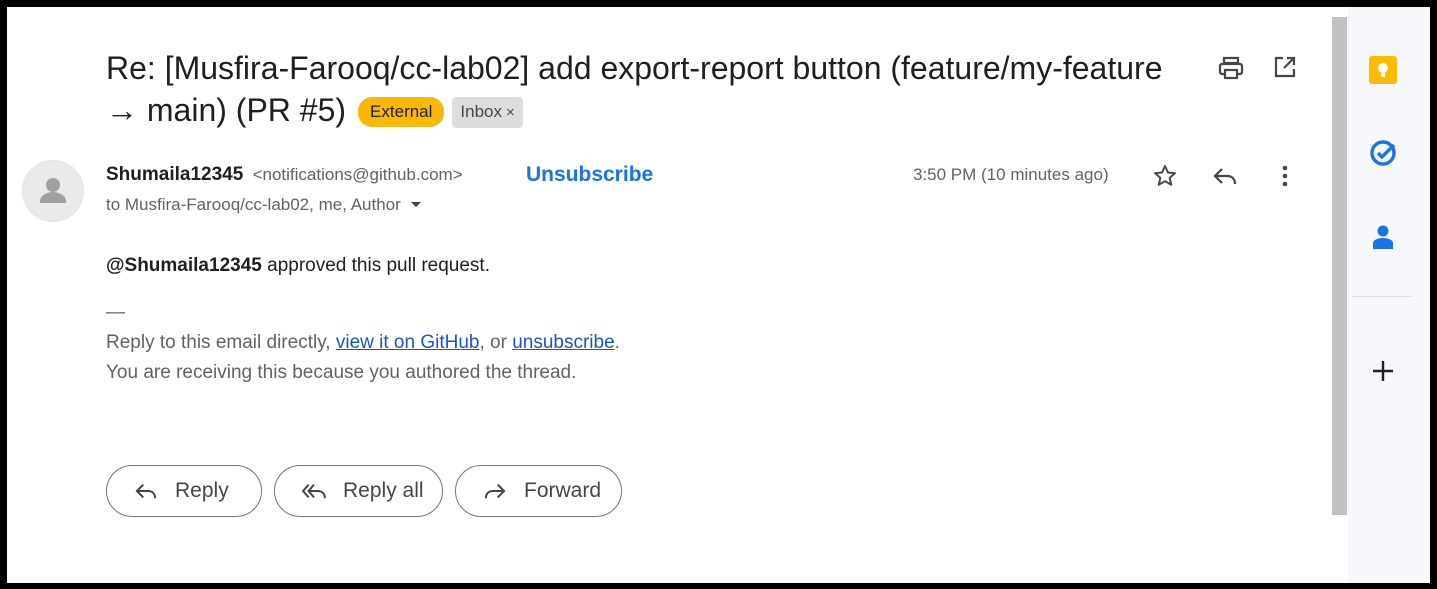 This screenshot has width=1437, height=589. I want to click on reply-all-button: Reply all, so click(358, 491).